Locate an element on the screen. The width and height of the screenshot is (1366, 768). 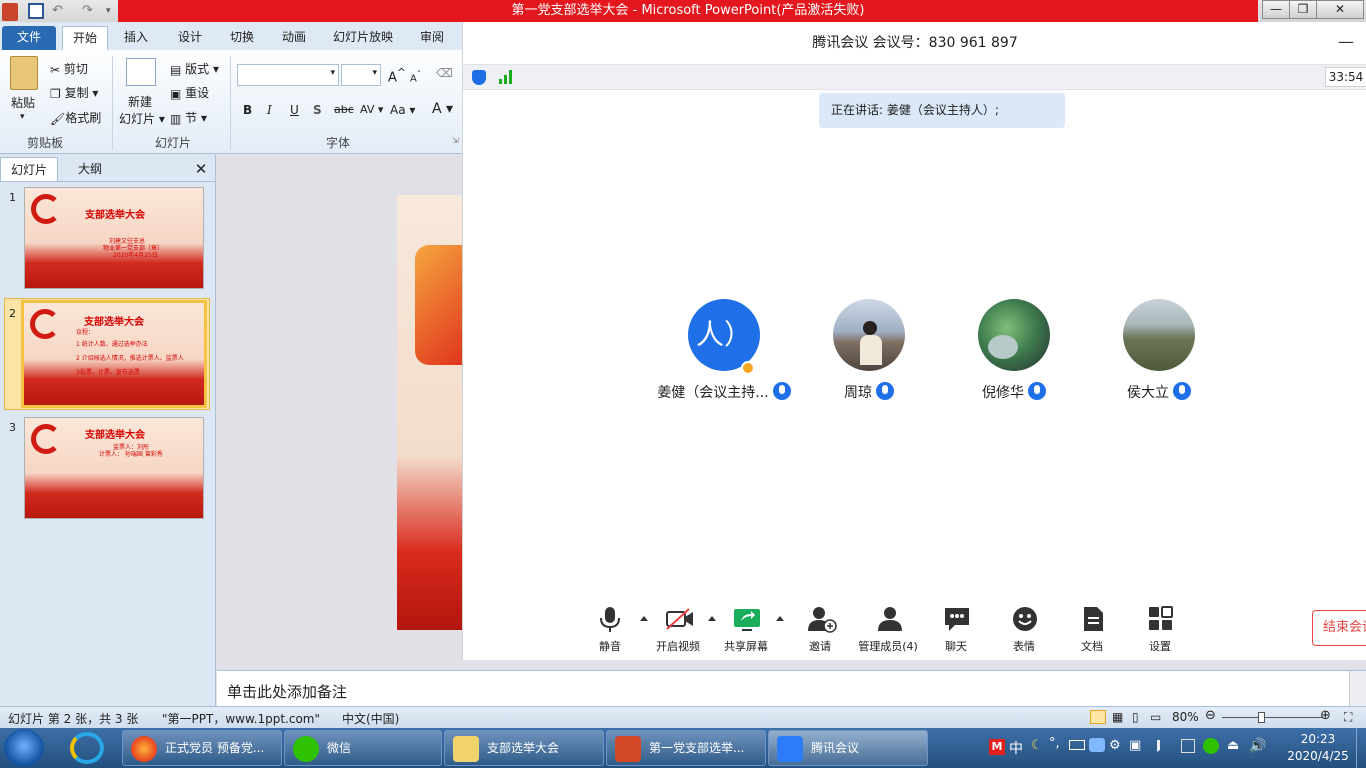
italic-button: I is located at coordinates (269, 110).